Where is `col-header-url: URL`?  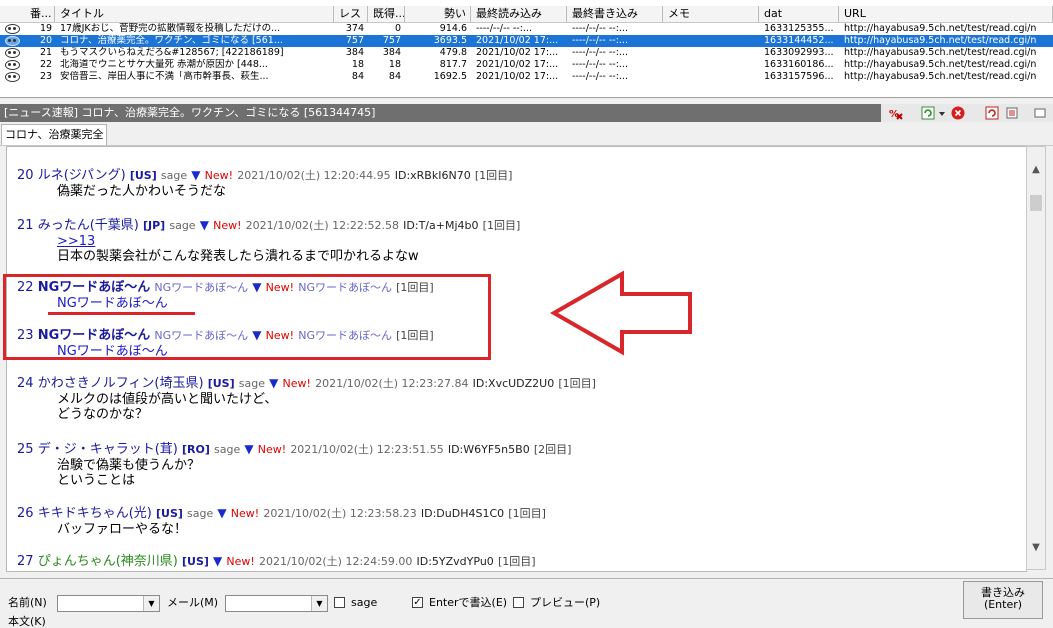 col-header-url: URL is located at coordinates (946, 14).